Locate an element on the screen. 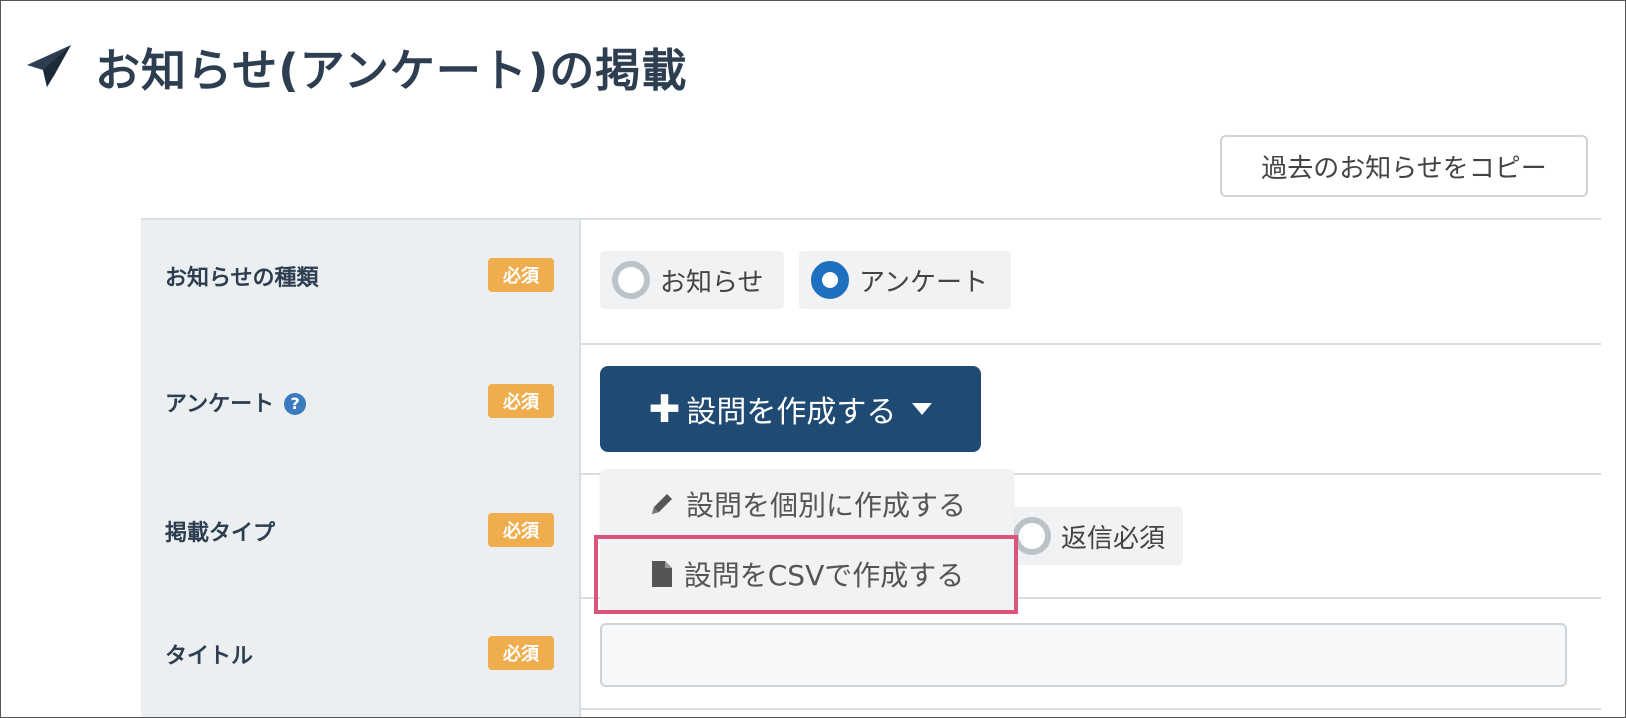 This screenshot has height=718, width=1626. pencil-icon is located at coordinates (661, 504).